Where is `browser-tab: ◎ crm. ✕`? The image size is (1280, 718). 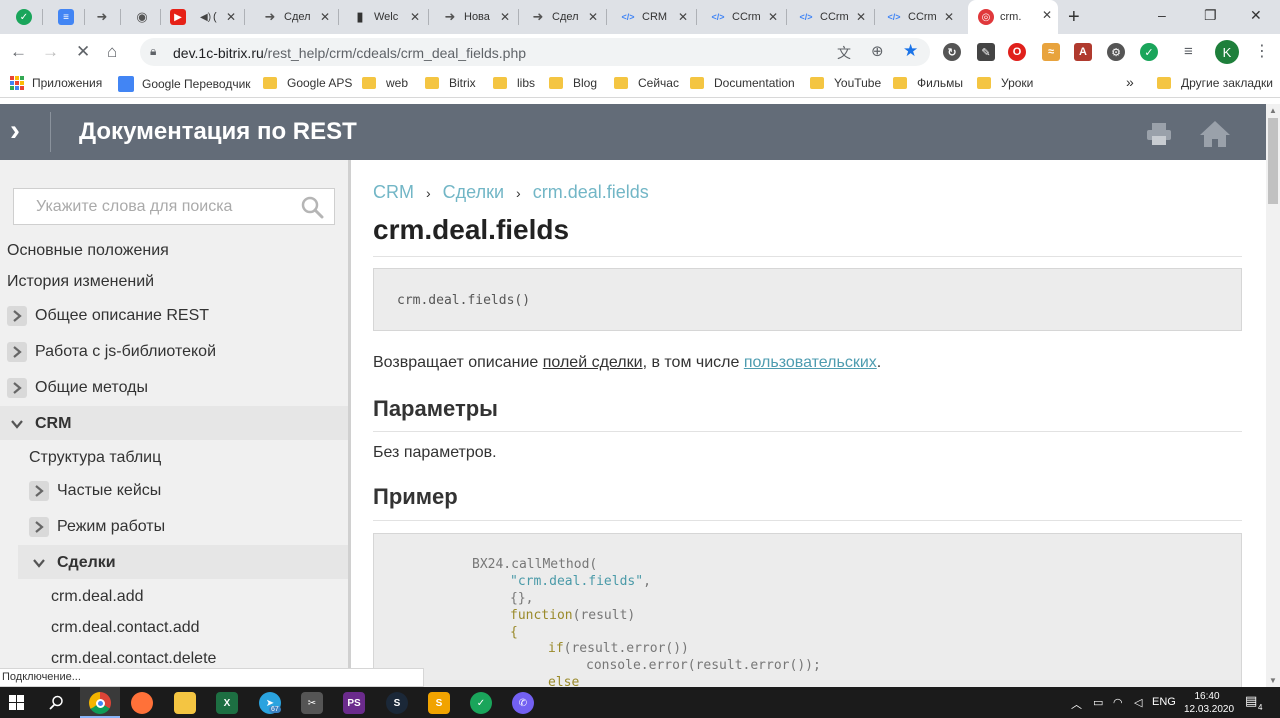 browser-tab: ◎ crm. ✕ is located at coordinates (1013, 17).